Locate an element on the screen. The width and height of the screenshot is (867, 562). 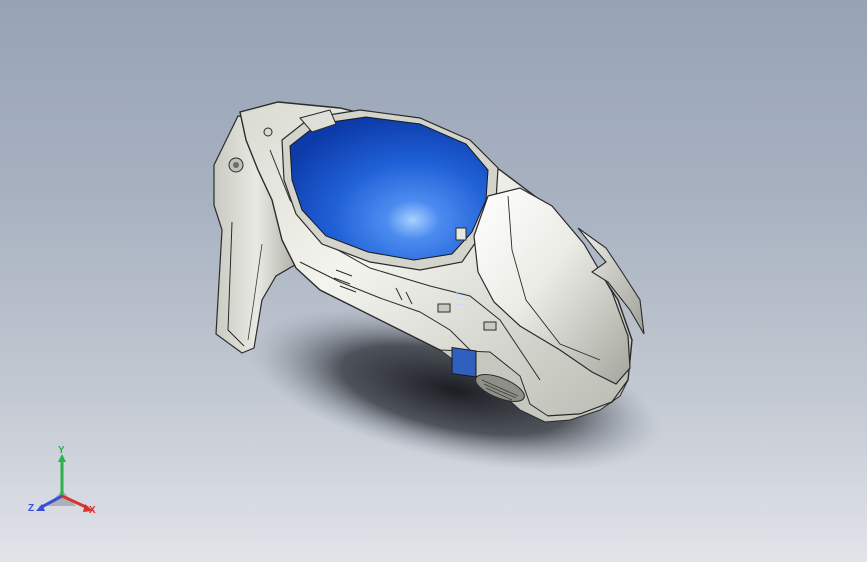
bolt is located at coordinates (268, 132).